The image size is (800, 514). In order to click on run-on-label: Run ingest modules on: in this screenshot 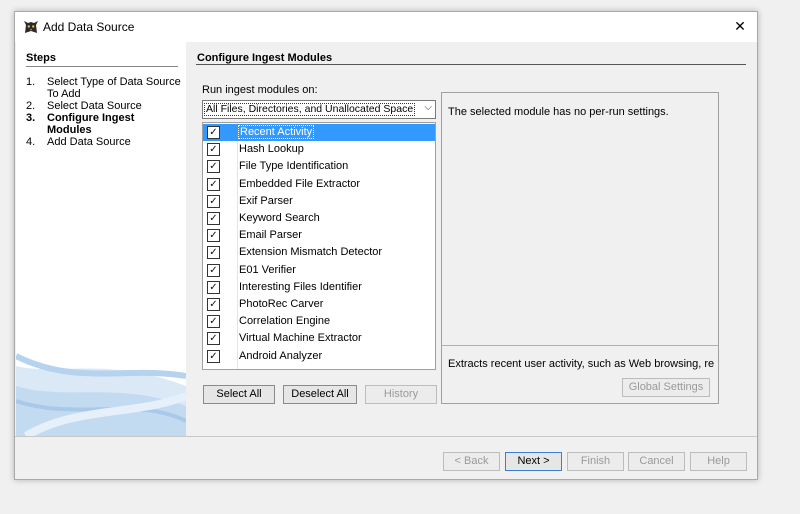, I will do `click(260, 90)`.